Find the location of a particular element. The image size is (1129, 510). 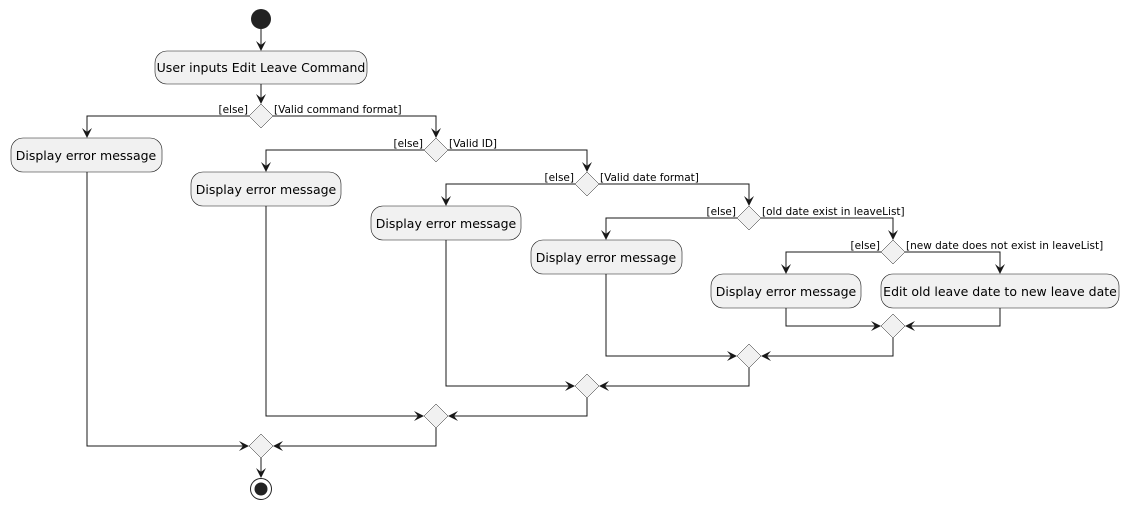

action-label: User inputs Edit Leave Command is located at coordinates (261, 67).